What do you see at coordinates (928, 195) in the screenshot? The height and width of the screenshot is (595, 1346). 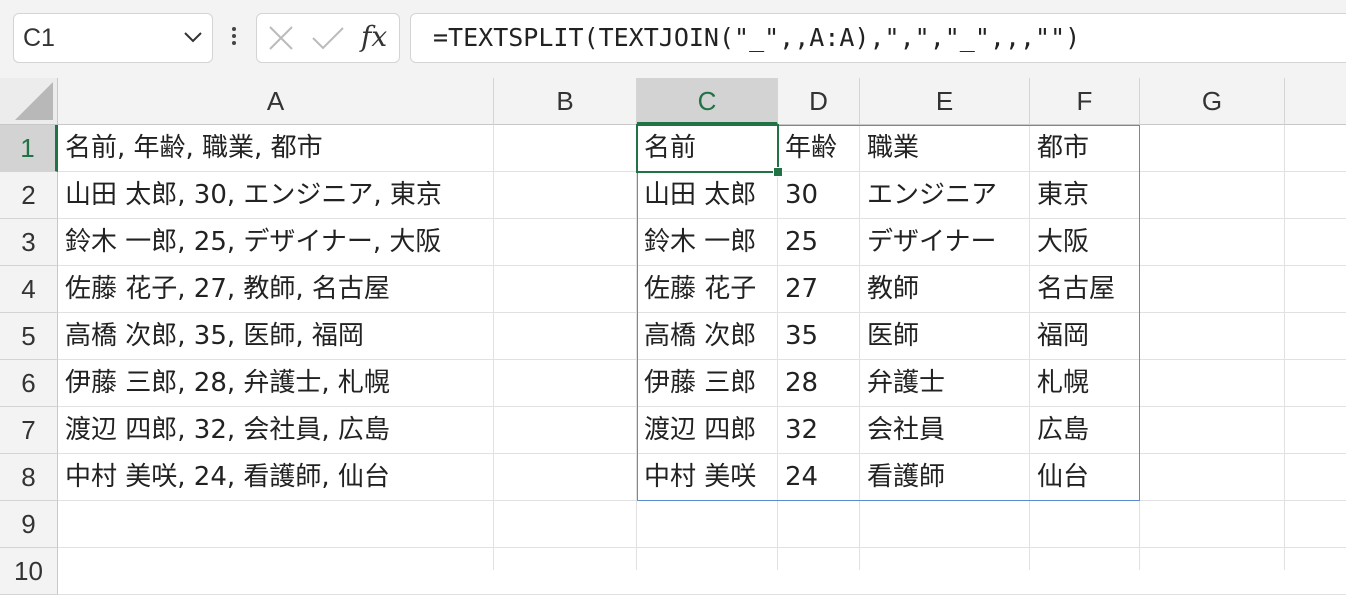 I see `cell-e2: エンジニア` at bounding box center [928, 195].